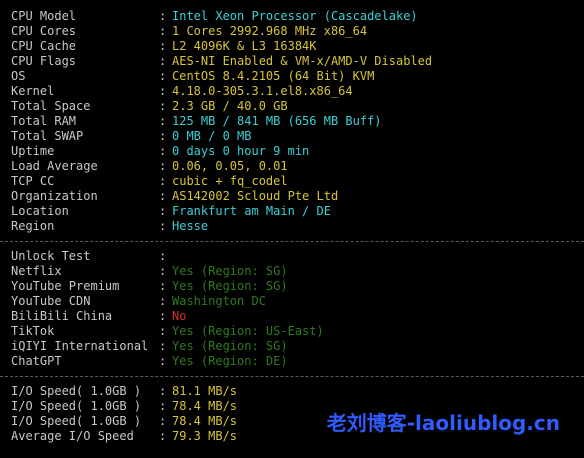 The image size is (584, 458). Describe the element at coordinates (33, 226) in the screenshot. I see `row-label: Region` at that location.